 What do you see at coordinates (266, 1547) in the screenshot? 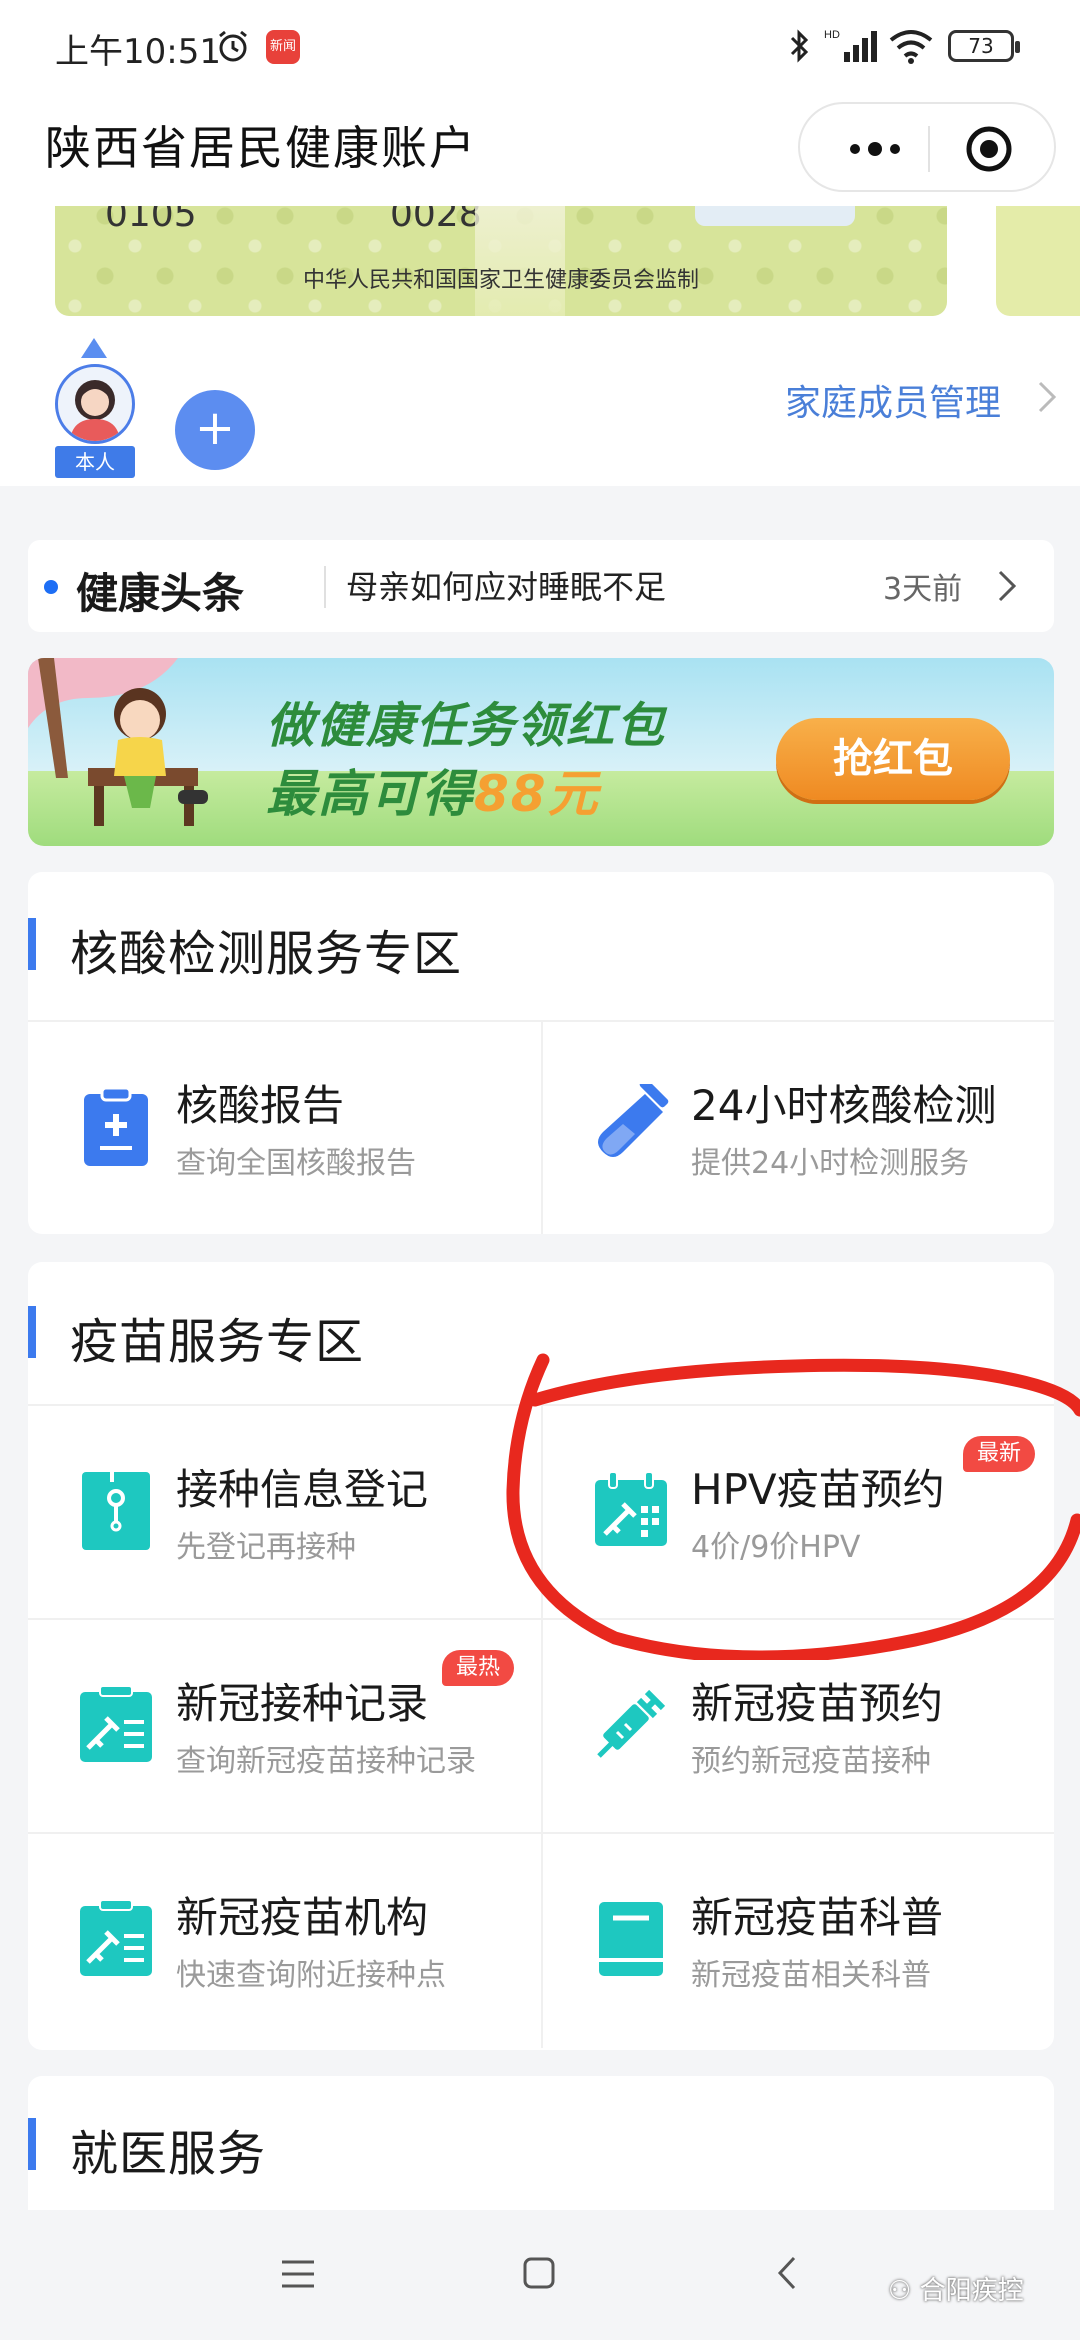
I see `service-subtitle: 先登记再接种` at bounding box center [266, 1547].